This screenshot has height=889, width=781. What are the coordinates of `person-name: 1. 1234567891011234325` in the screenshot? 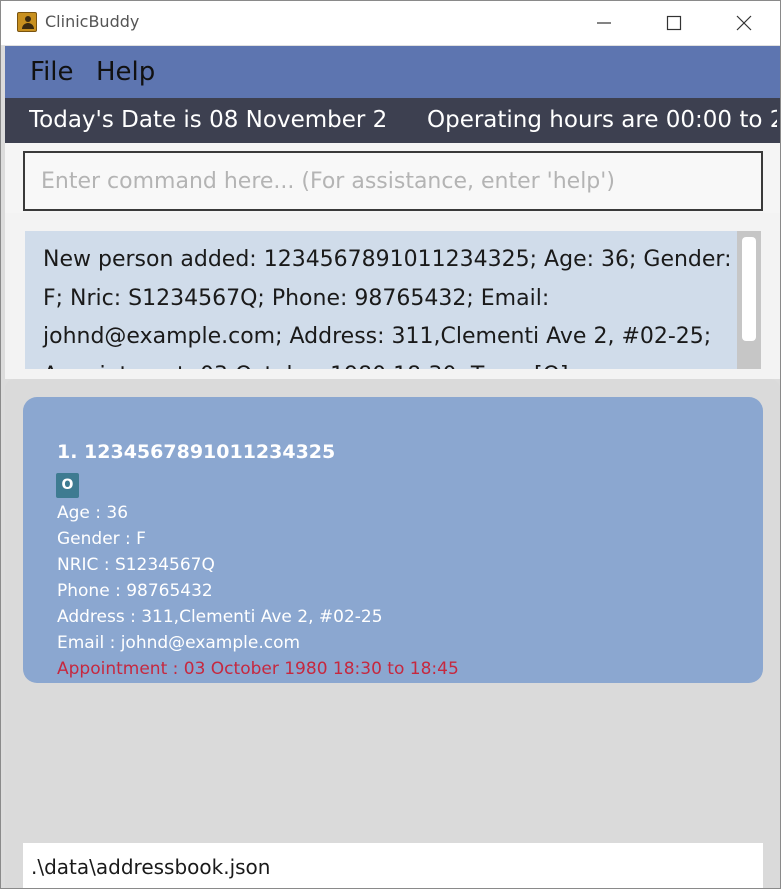 It's located at (196, 452).